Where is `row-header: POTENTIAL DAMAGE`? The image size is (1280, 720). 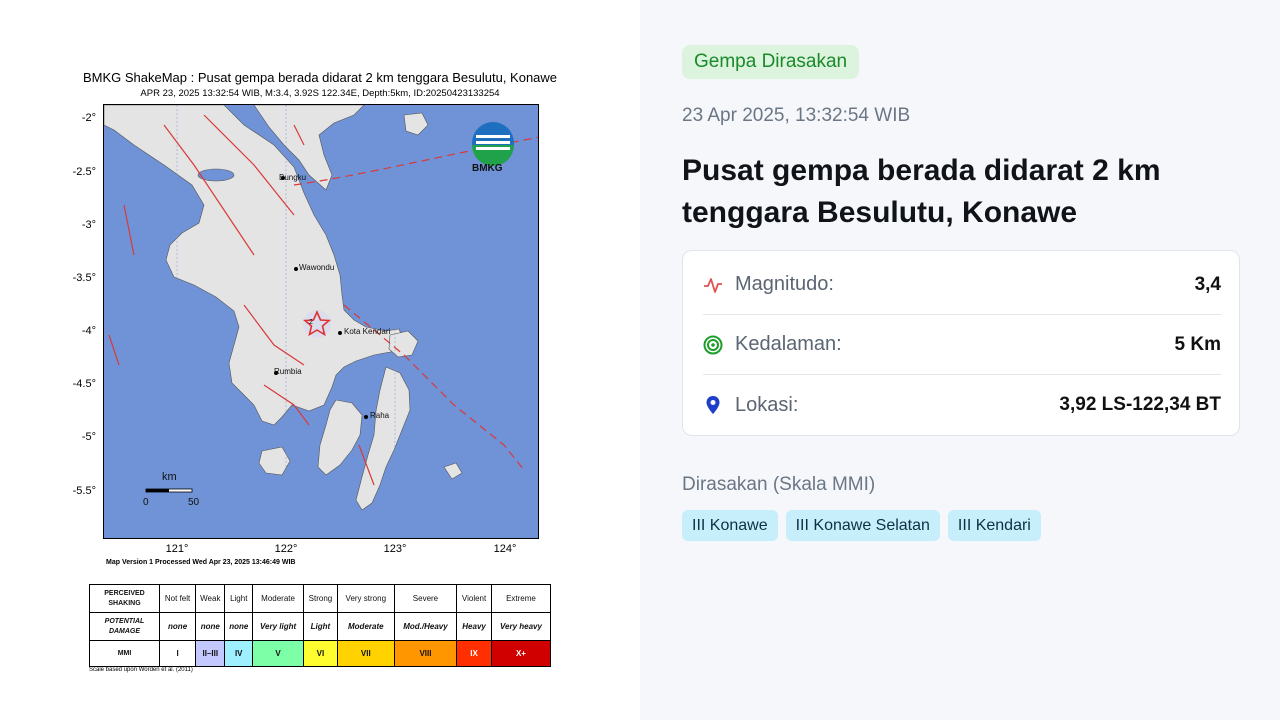
row-header: POTENTIAL DAMAGE is located at coordinates (124, 626).